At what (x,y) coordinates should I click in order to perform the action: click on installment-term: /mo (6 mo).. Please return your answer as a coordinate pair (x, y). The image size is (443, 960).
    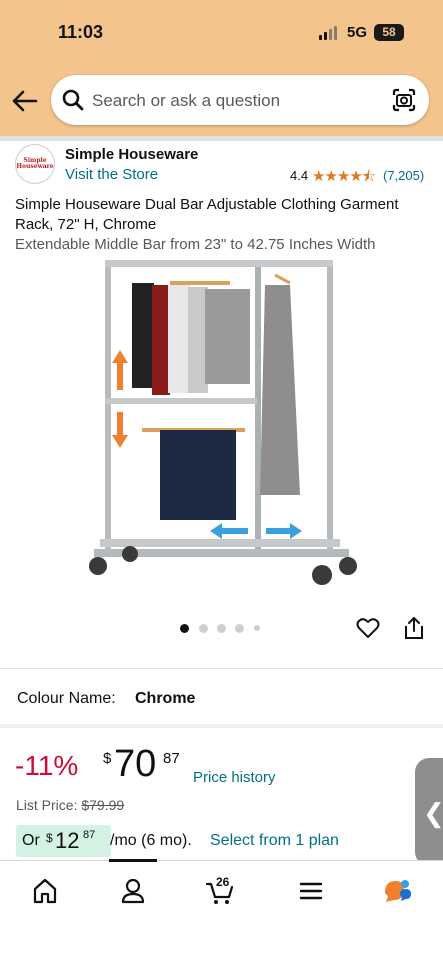
    Looking at the image, I should click on (151, 840).